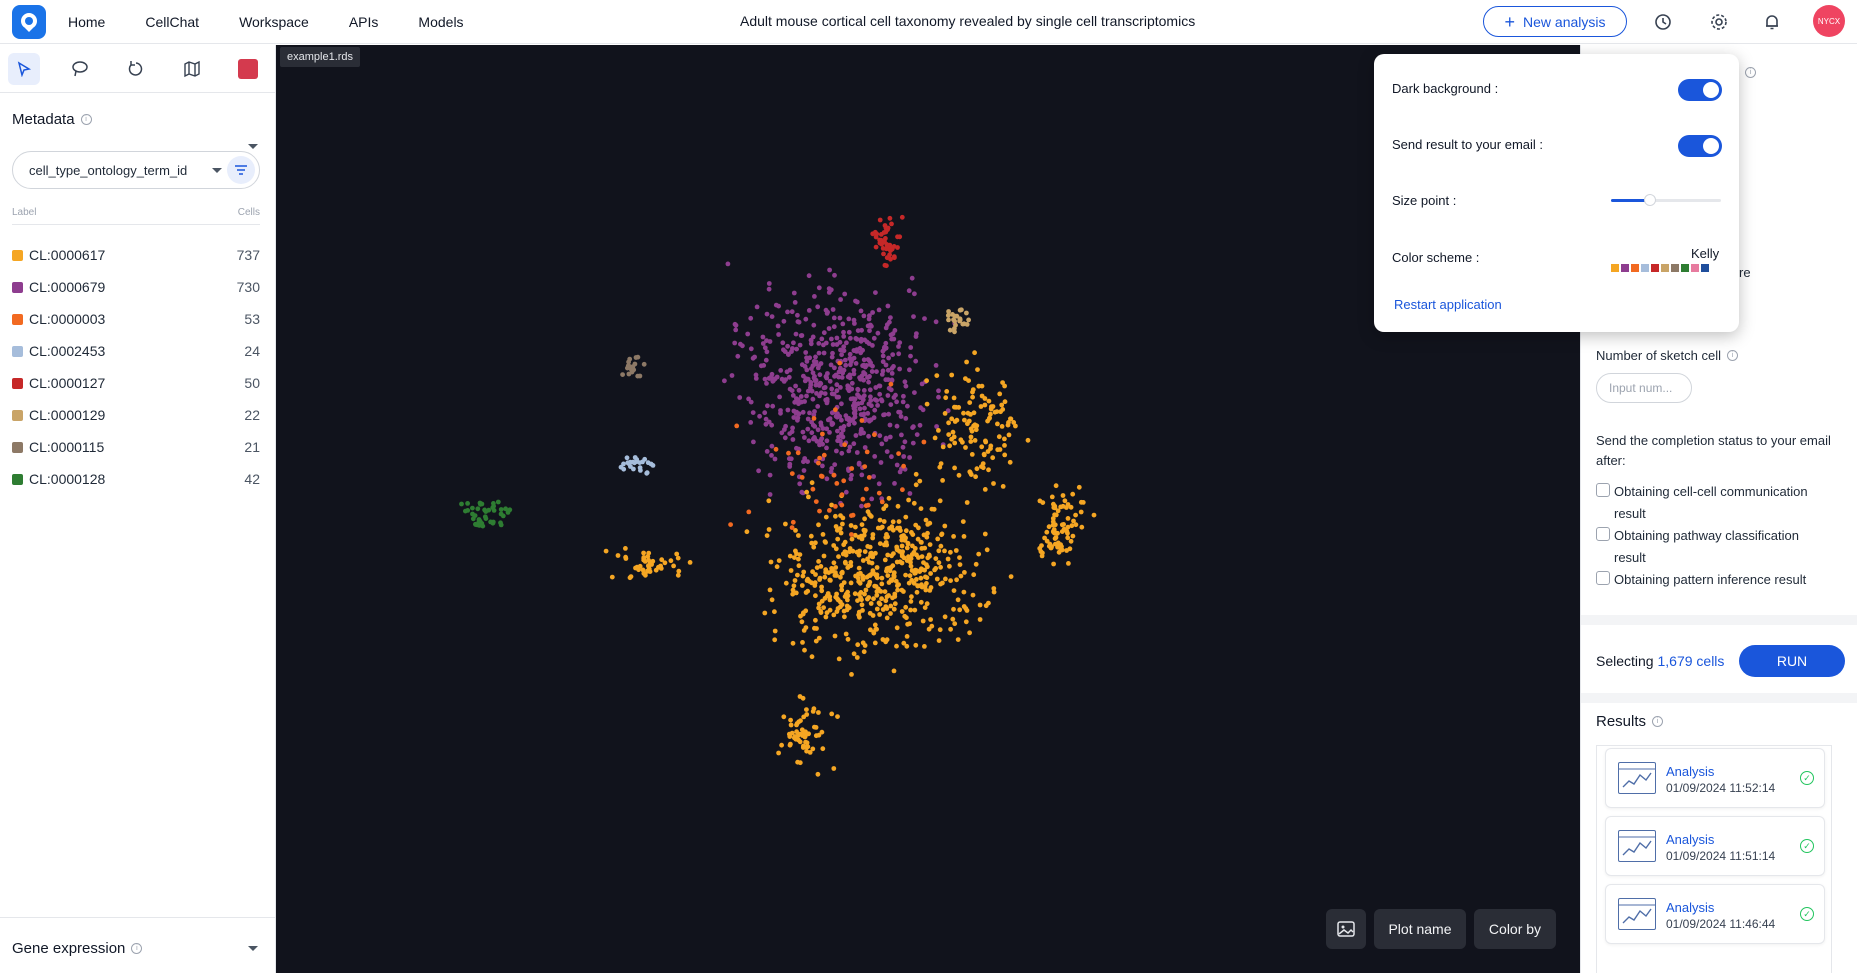  I want to click on result-card: Analysis 01/09/2024 11:51:14 ✓, so click(1715, 846).